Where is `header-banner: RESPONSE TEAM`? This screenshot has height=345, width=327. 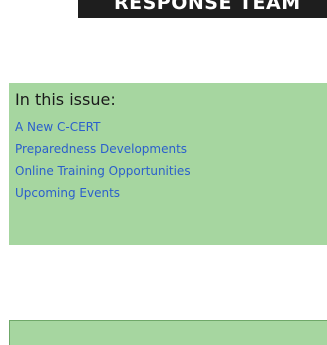 header-banner: RESPONSE TEAM is located at coordinates (202, 9).